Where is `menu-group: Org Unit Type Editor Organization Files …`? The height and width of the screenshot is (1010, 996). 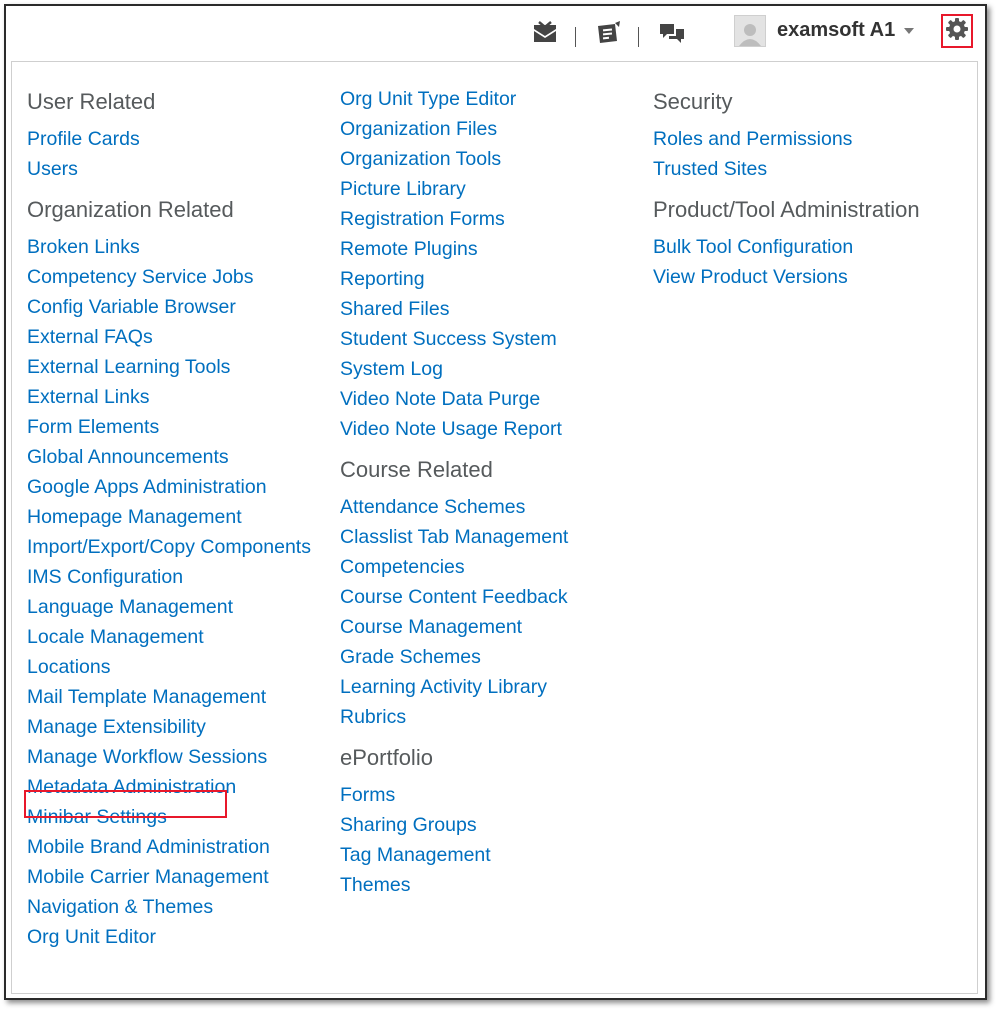
menu-group: Org Unit Type Editor Organization Files … is located at coordinates (454, 264).